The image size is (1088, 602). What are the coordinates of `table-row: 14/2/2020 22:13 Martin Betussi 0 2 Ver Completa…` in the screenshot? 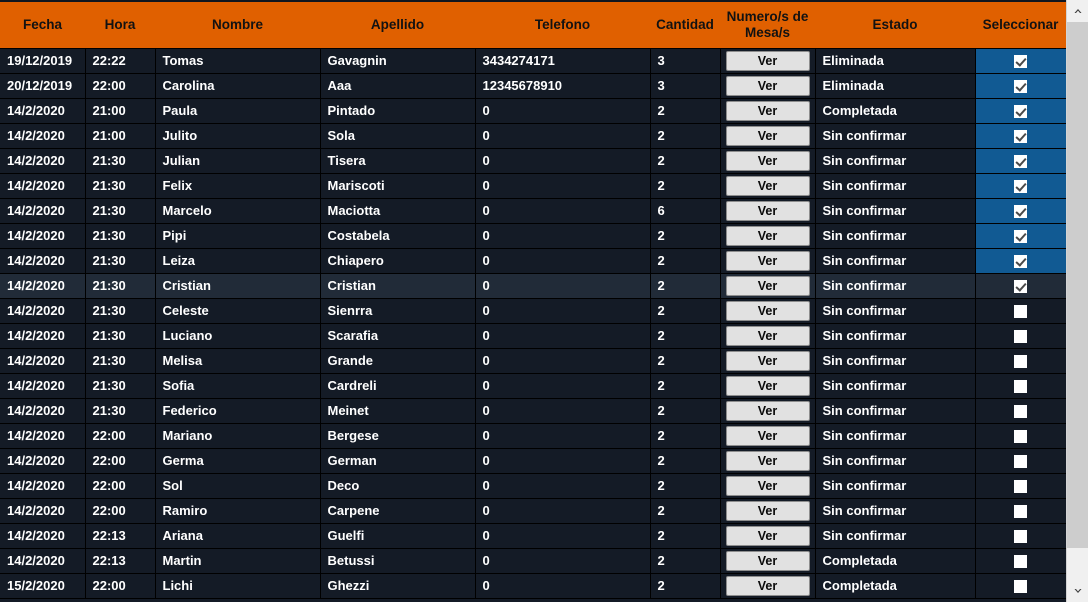 It's located at (533, 560).